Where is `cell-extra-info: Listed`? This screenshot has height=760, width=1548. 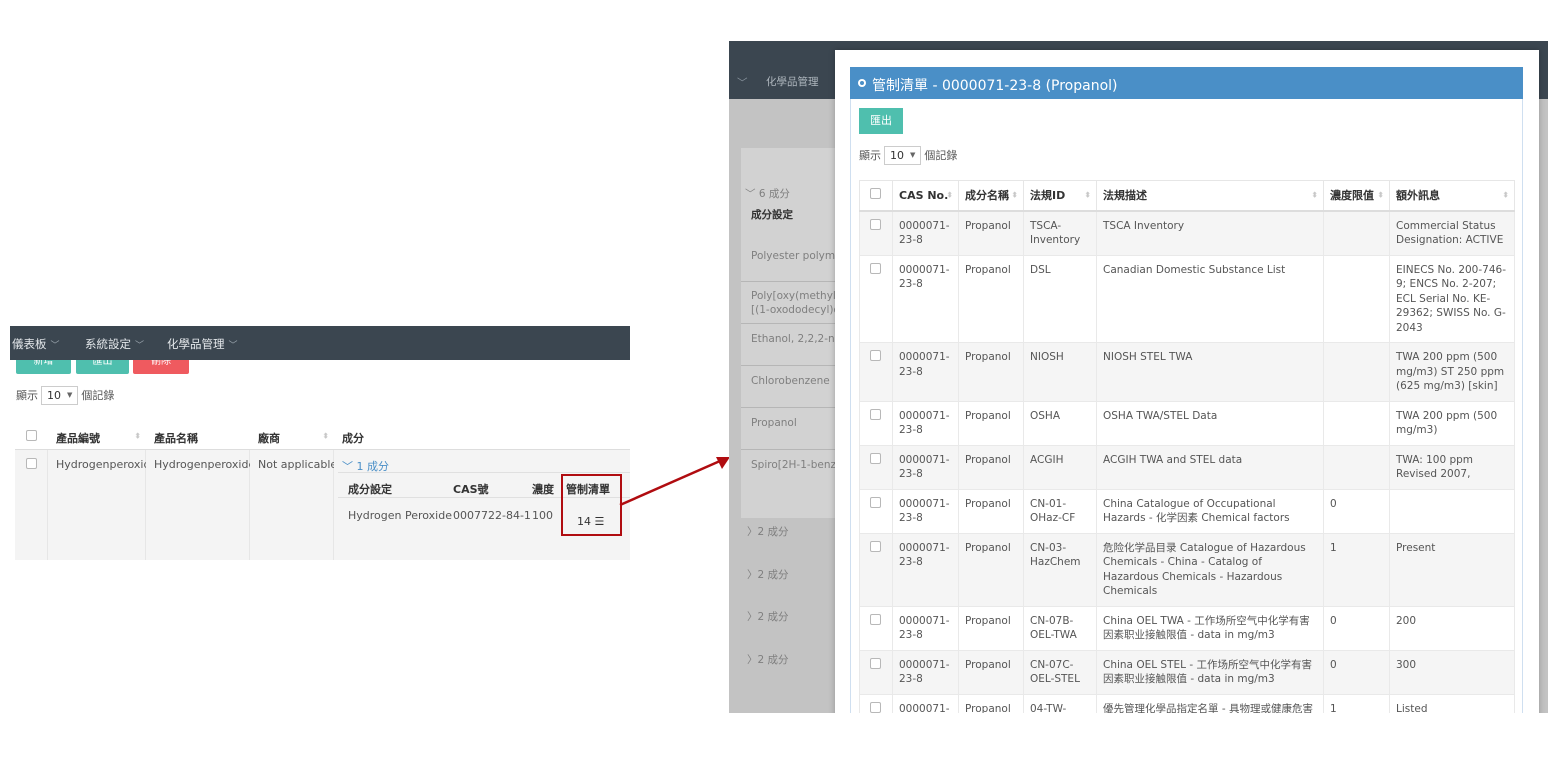 cell-extra-info: Listed is located at coordinates (1452, 703).